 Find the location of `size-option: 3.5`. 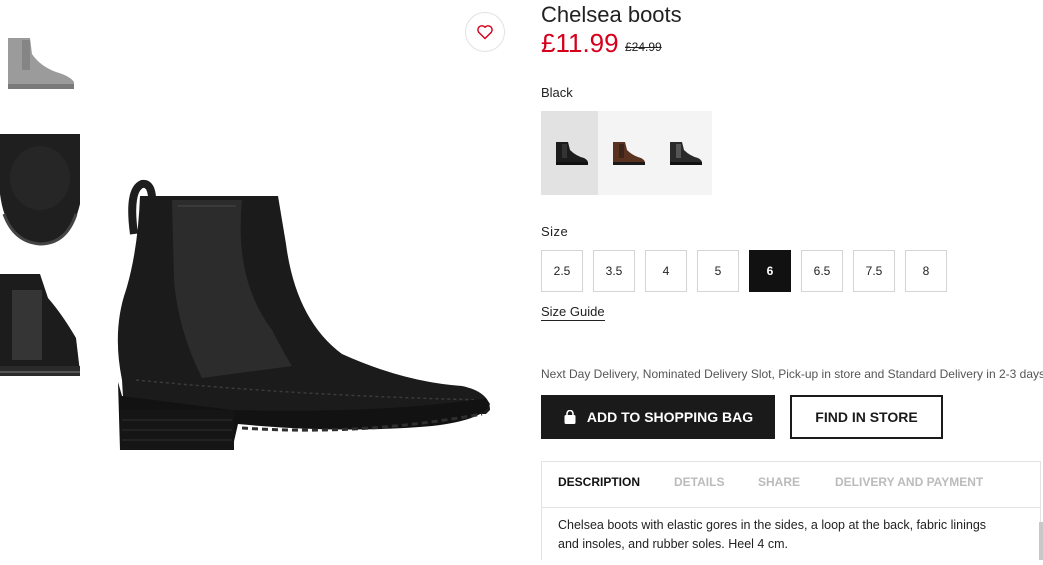

size-option: 3.5 is located at coordinates (614, 271).